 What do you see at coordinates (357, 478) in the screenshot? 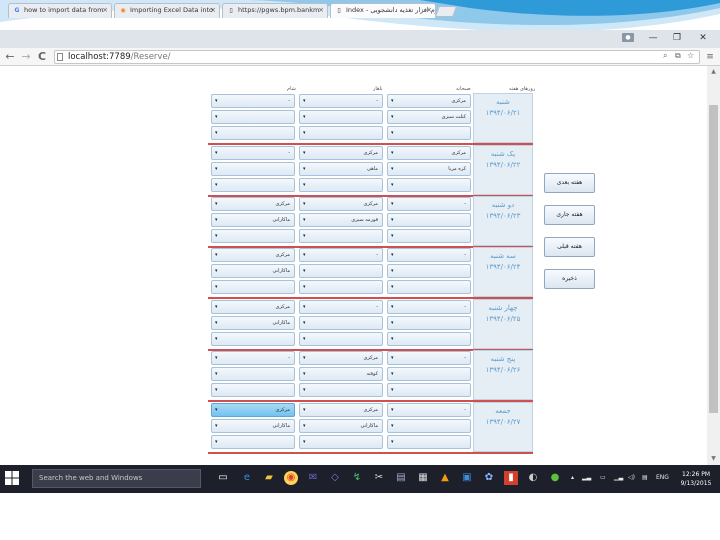
I see `app-icon: ↯` at bounding box center [357, 478].